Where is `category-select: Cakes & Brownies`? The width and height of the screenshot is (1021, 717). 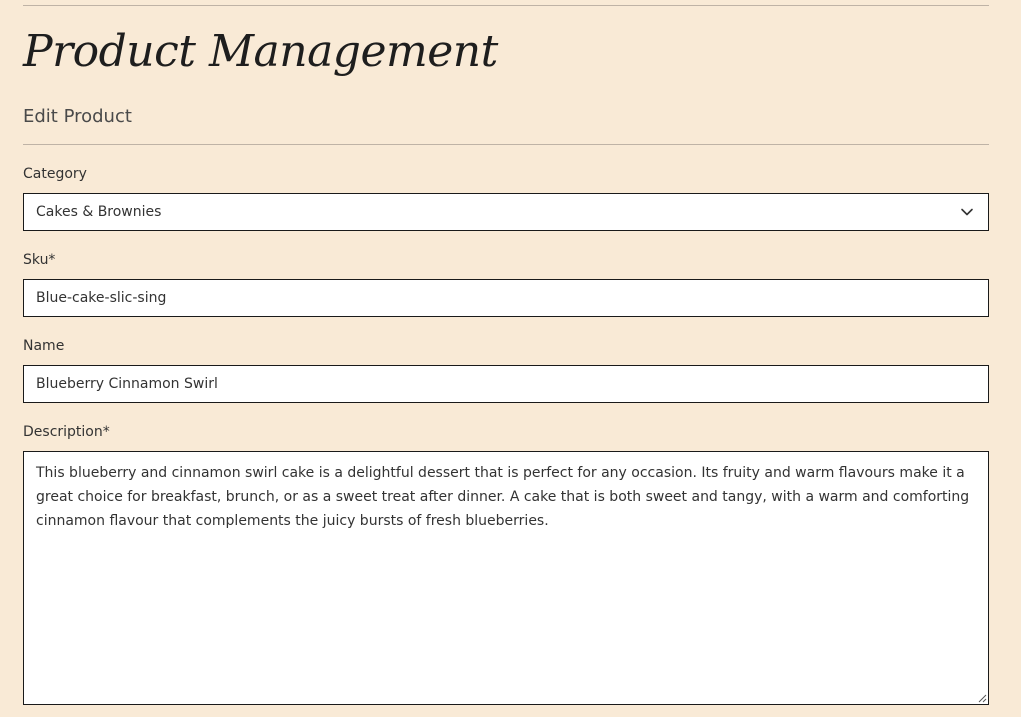 category-select: Cakes & Brownies is located at coordinates (506, 212).